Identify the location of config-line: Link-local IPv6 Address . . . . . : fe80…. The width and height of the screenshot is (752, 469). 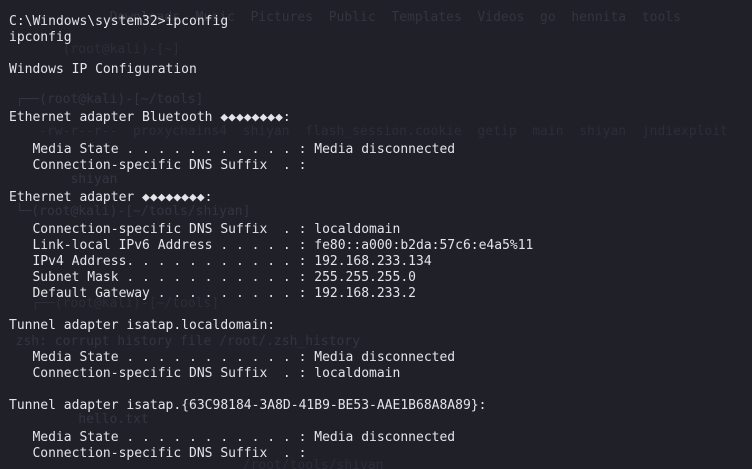
(271, 245).